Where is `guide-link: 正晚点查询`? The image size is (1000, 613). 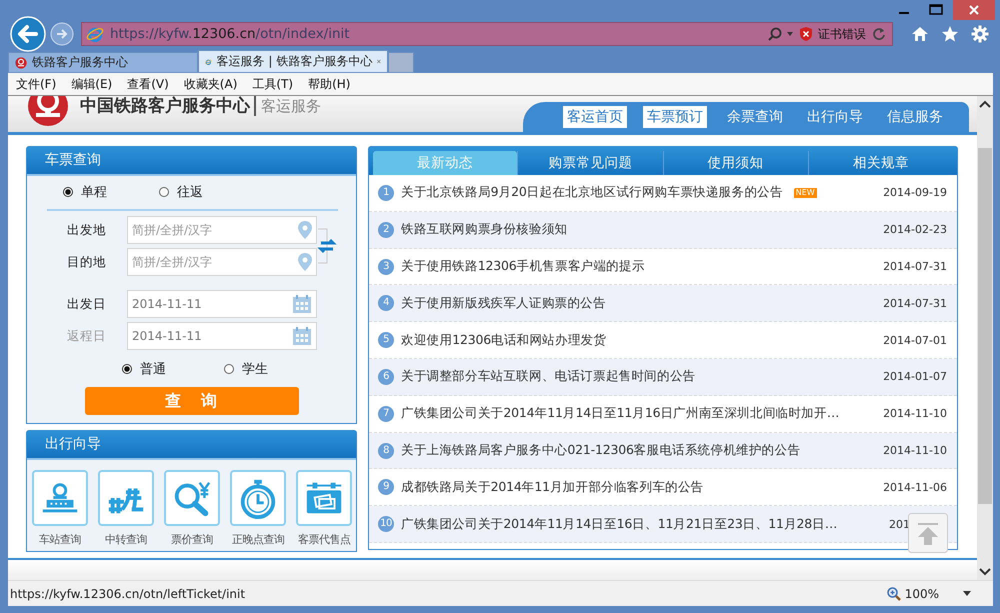
guide-link: 正晚点查询 is located at coordinates (258, 540).